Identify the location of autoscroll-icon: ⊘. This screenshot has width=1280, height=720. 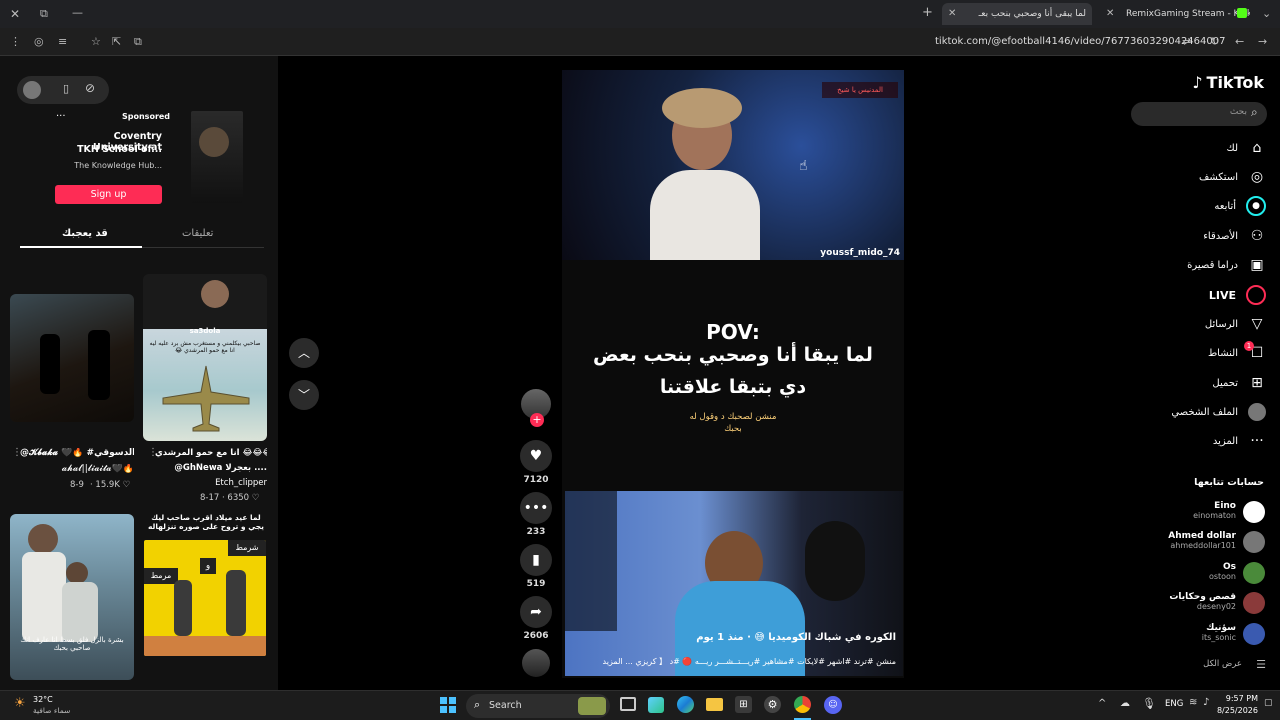
(90, 88).